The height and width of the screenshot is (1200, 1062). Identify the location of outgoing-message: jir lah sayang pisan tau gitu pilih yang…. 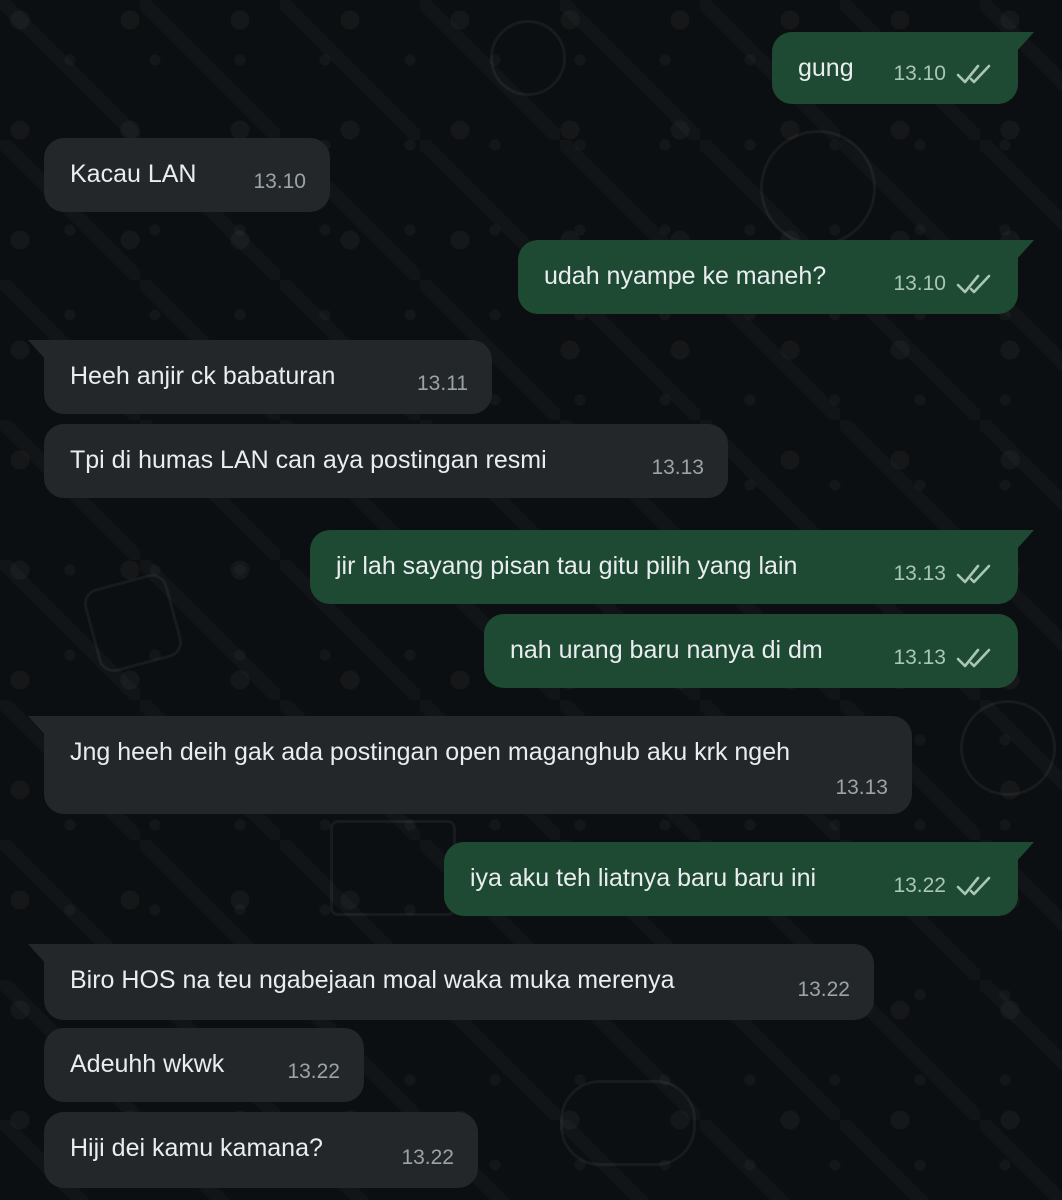
(672, 567).